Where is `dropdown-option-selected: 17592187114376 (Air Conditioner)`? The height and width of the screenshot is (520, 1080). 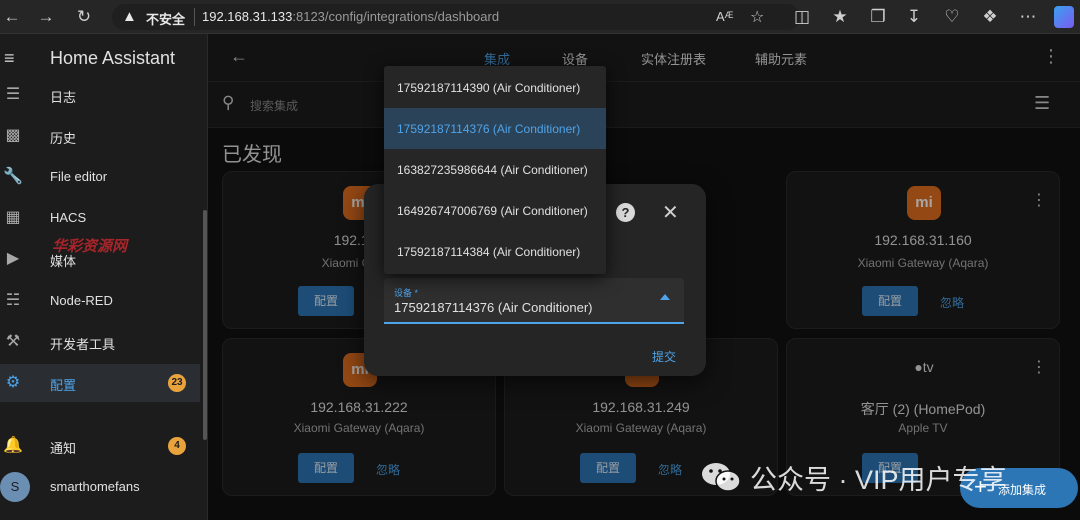 dropdown-option-selected: 17592187114376 (Air Conditioner) is located at coordinates (495, 128).